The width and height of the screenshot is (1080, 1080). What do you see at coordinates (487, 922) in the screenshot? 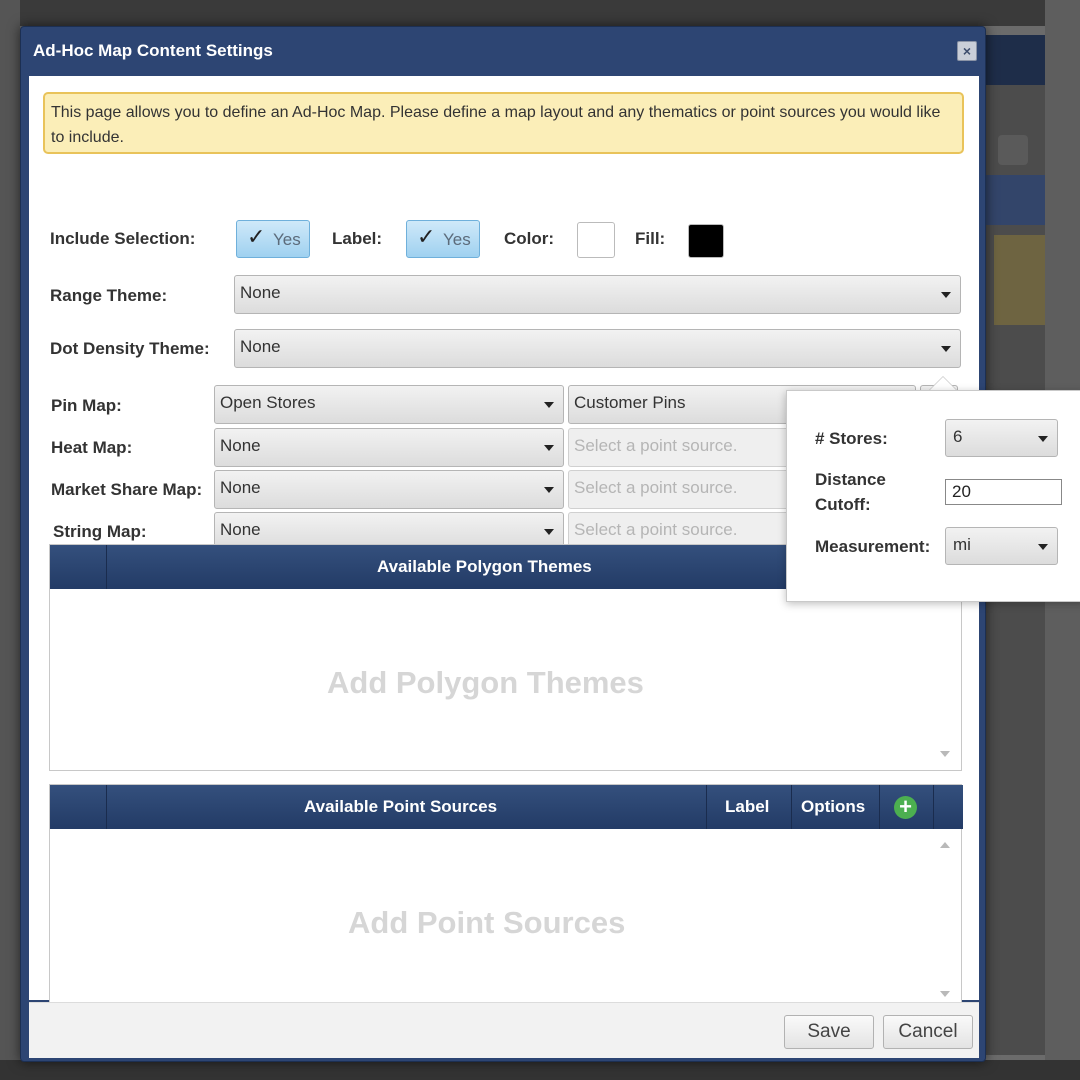
I see `point-sources-placeholder: Add Point Sources` at bounding box center [487, 922].